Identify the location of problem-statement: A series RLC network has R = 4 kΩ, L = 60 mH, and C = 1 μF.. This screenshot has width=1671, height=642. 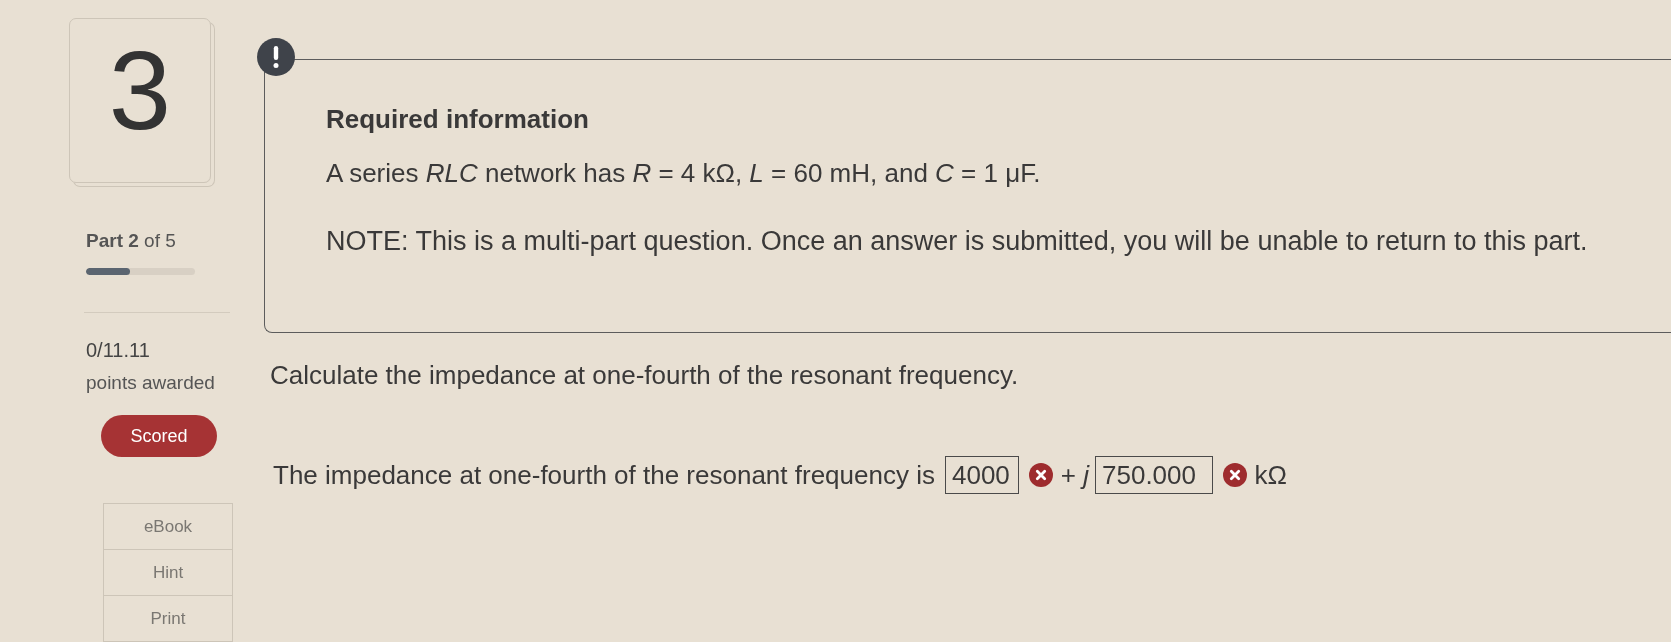
(684, 173).